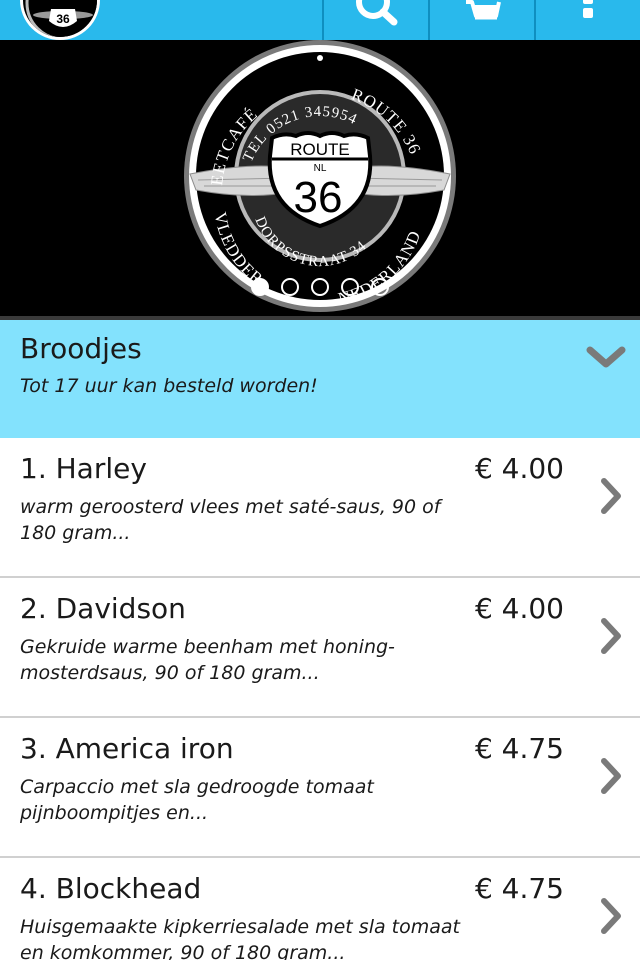 The height and width of the screenshot is (960, 640). Describe the element at coordinates (81, 348) in the screenshot. I see `category-title: Broodjes` at that location.